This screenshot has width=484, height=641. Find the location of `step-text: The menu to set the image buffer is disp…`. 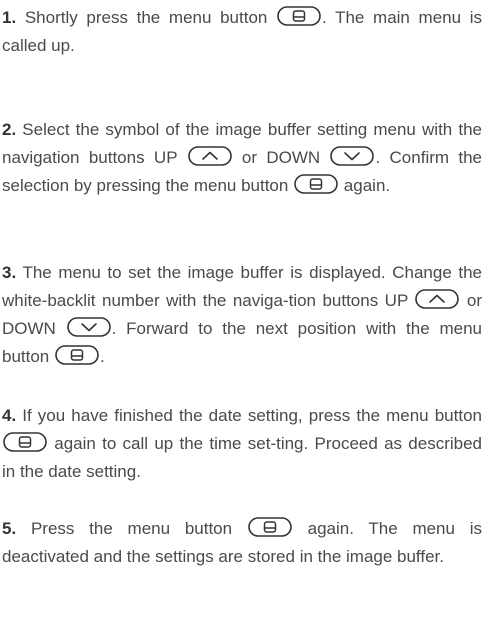

step-text: The menu to set the image buffer is disp… is located at coordinates (242, 286).